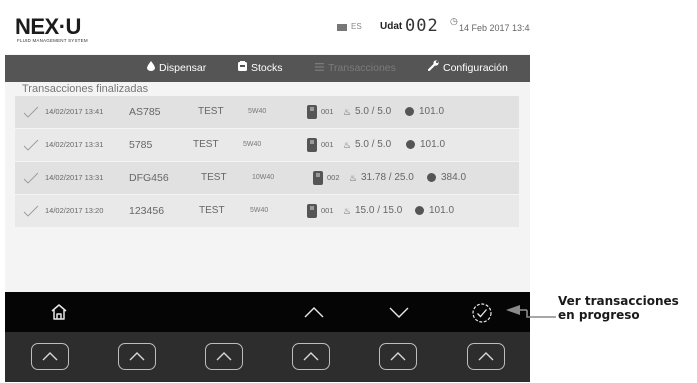 This screenshot has width=697, height=383. Describe the element at coordinates (433, 68) in the screenshot. I see `wrench-icon` at that location.